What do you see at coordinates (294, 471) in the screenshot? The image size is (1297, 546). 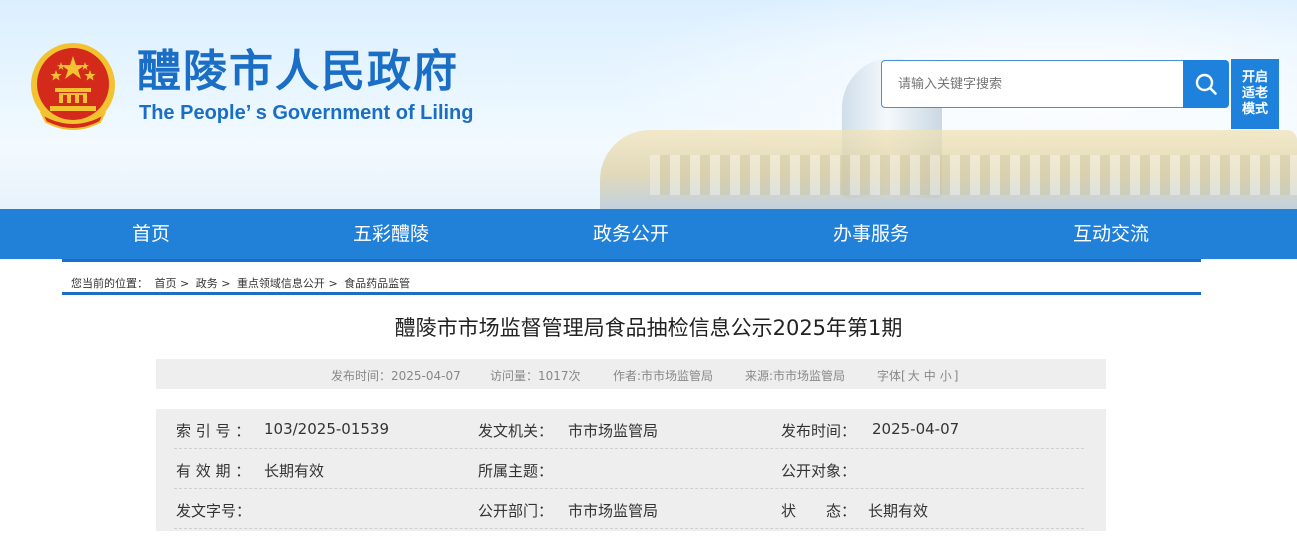 I see `info-value-validity: 长期有效` at bounding box center [294, 471].